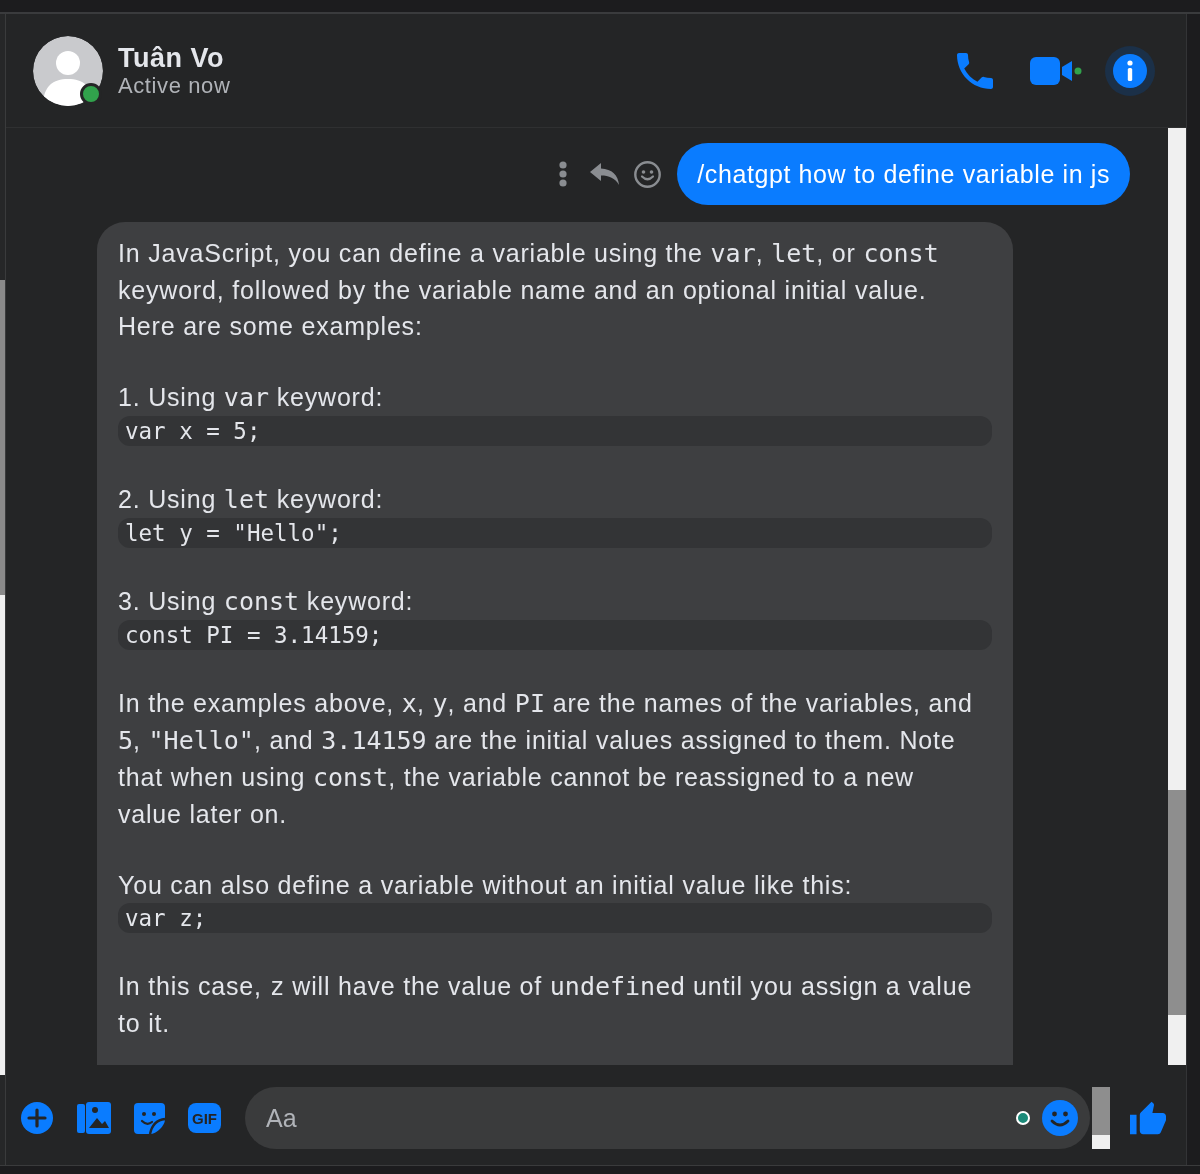  I want to click on gif-button: GIF, so click(204, 1118).